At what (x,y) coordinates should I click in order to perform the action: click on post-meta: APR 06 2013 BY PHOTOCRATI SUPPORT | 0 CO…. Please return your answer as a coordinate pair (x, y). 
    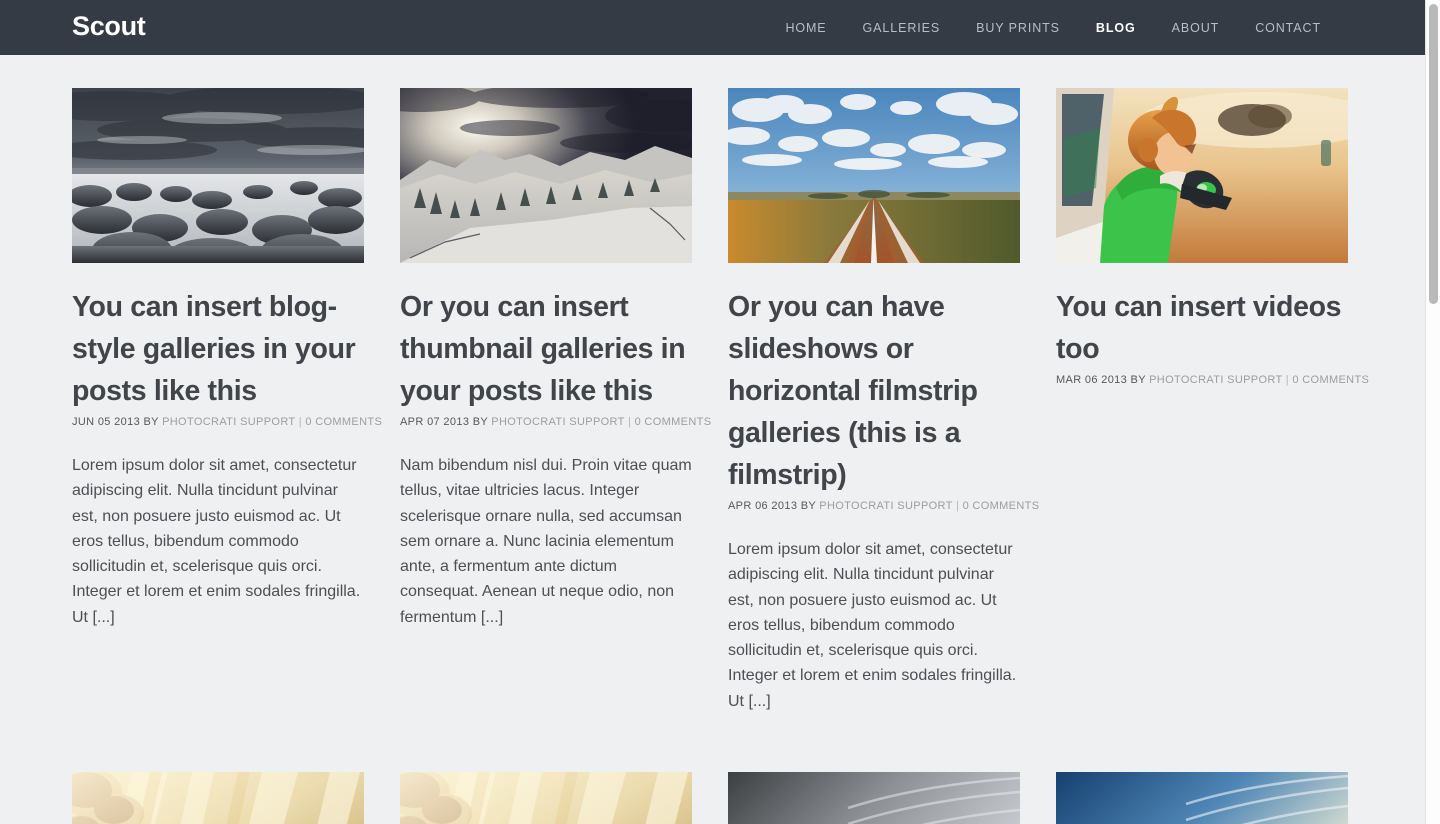
    Looking at the image, I should click on (883, 506).